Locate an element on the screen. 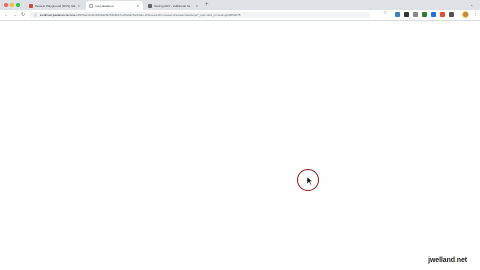 The image size is (480, 270). tab-pentest-playground: Pentest Playground (DVS) GE × is located at coordinates (55, 5).